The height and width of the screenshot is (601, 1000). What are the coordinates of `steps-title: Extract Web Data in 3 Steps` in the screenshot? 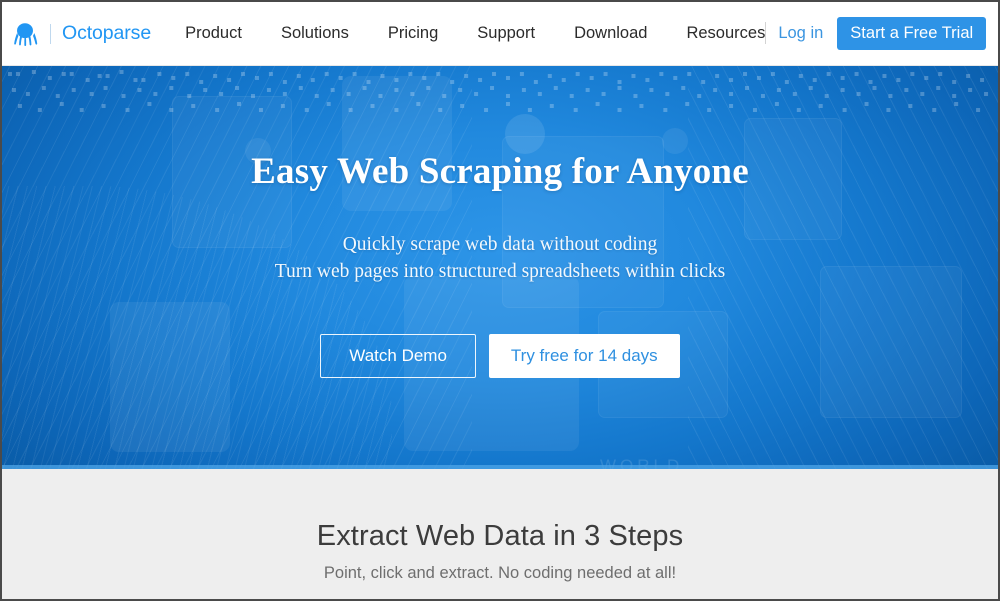 It's located at (500, 536).